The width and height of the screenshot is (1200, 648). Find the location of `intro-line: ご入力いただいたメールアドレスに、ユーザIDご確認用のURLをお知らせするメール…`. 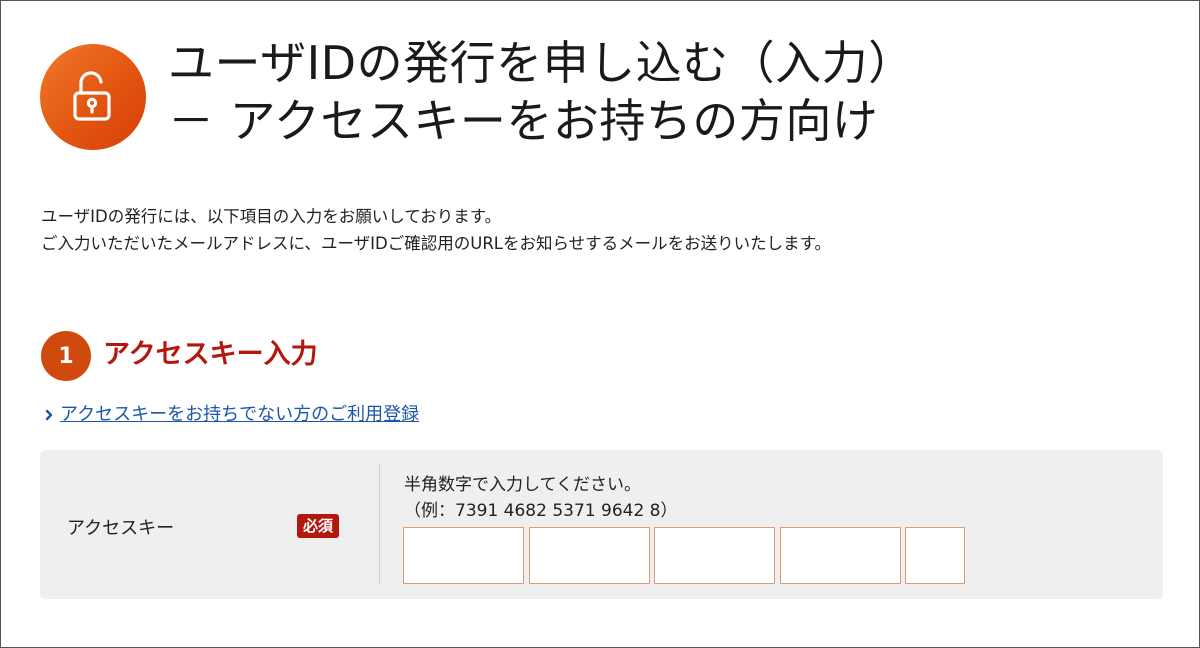

intro-line: ご入力いただいたメールアドレスに、ユーザIDご確認用のURLをお知らせするメール… is located at coordinates (436, 243).